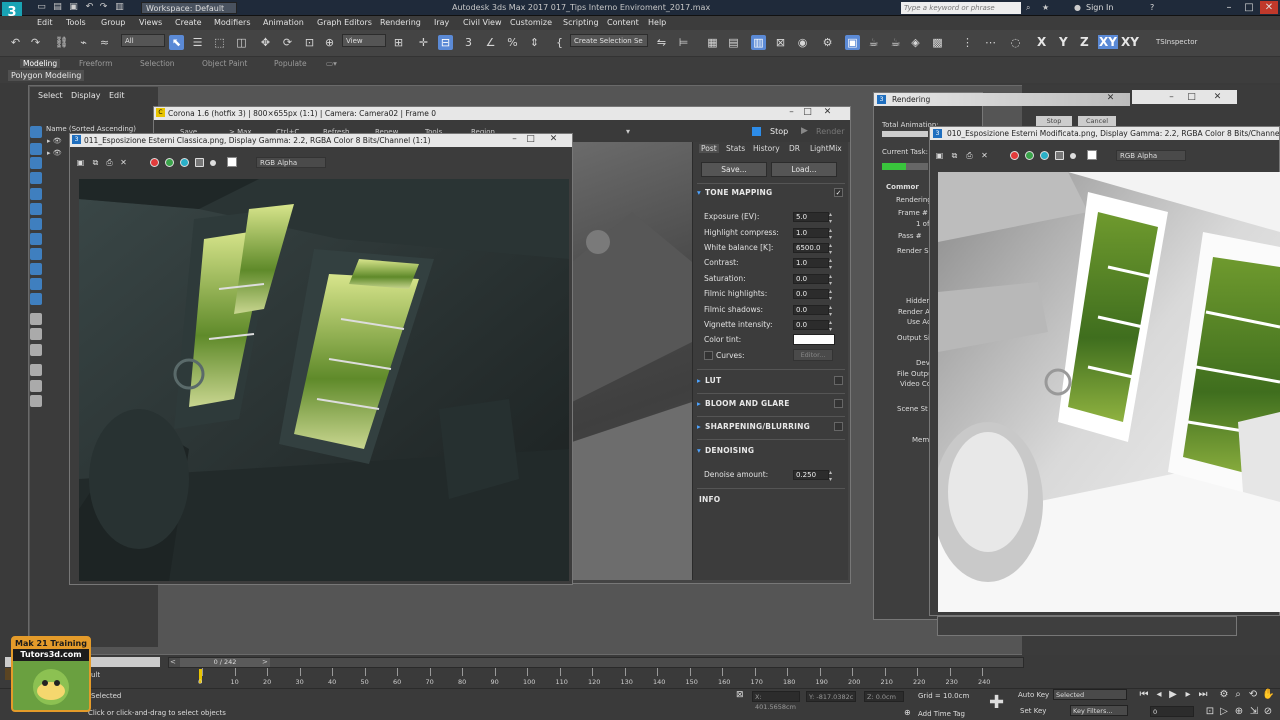  I want to click on display-lights-icon, so click(36, 178).